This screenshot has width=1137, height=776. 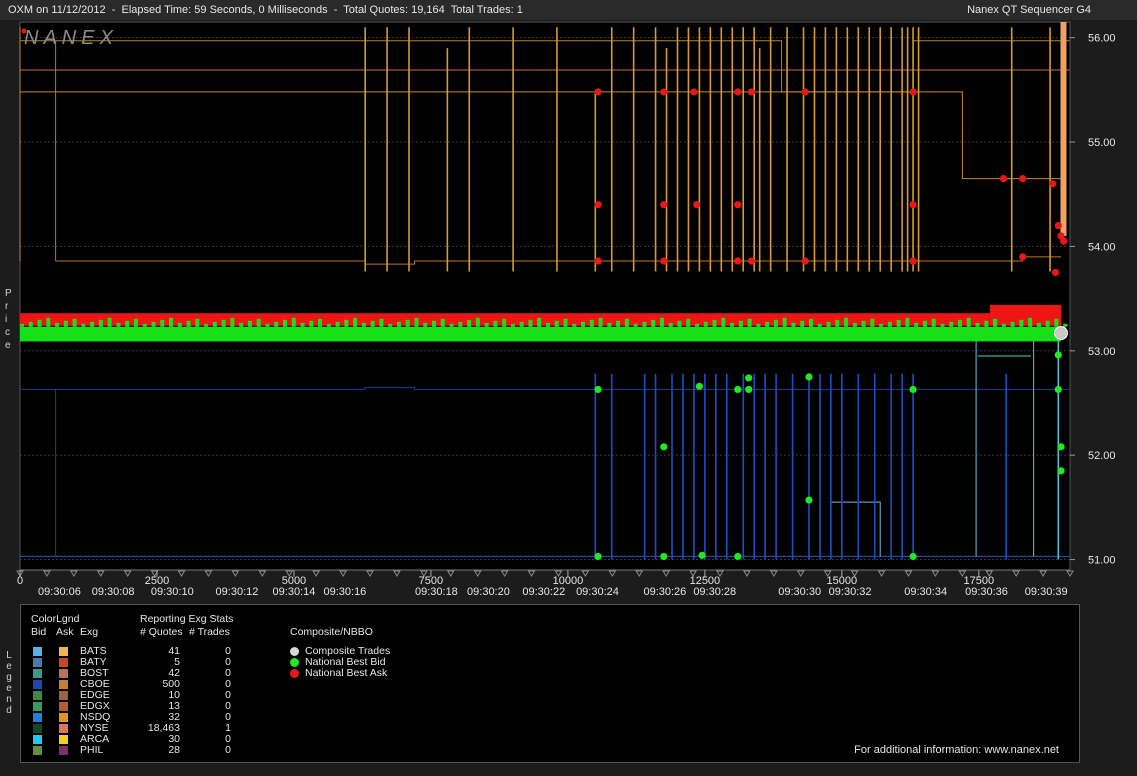 What do you see at coordinates (925, 592) in the screenshot?
I see `time-tick-label: 09:30:34` at bounding box center [925, 592].